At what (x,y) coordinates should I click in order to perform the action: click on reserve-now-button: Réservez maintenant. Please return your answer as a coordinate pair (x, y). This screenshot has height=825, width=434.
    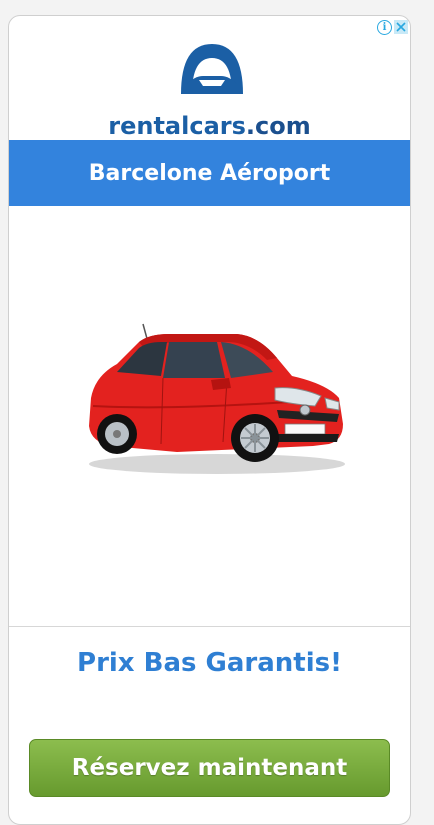
    Looking at the image, I should click on (209, 768).